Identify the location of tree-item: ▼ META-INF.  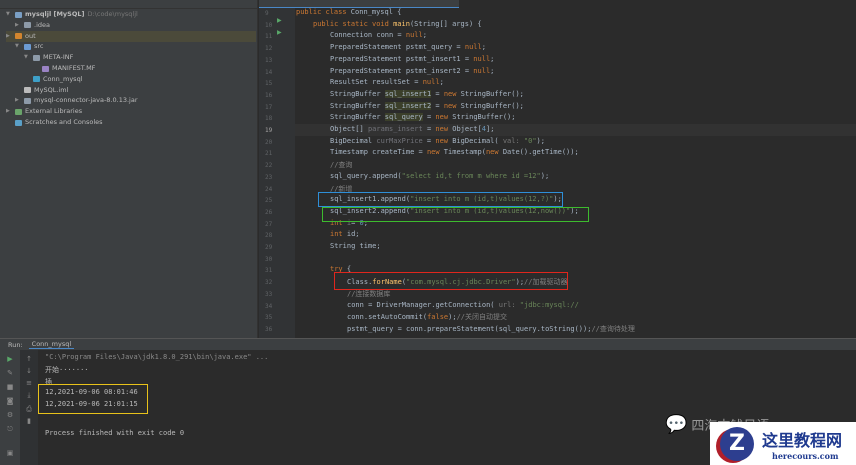
(48, 57).